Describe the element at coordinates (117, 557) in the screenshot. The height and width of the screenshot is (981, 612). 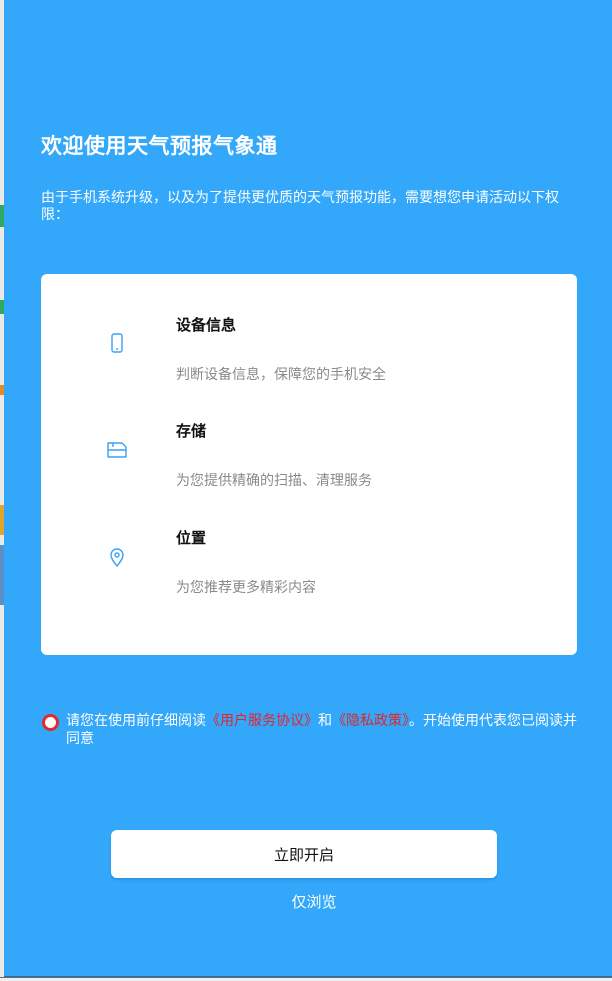
I see `location-icon` at that location.